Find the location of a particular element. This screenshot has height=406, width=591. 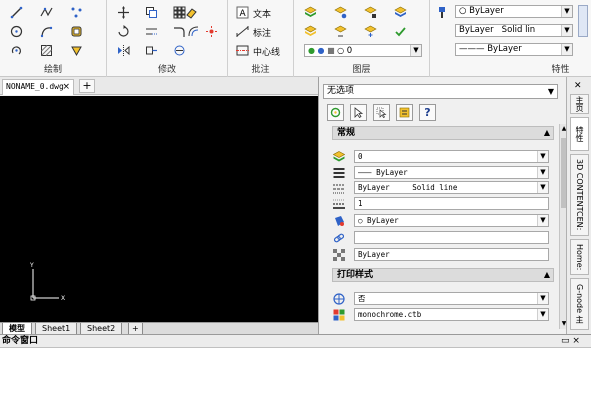

layer-match-icon is located at coordinates (310, 31).